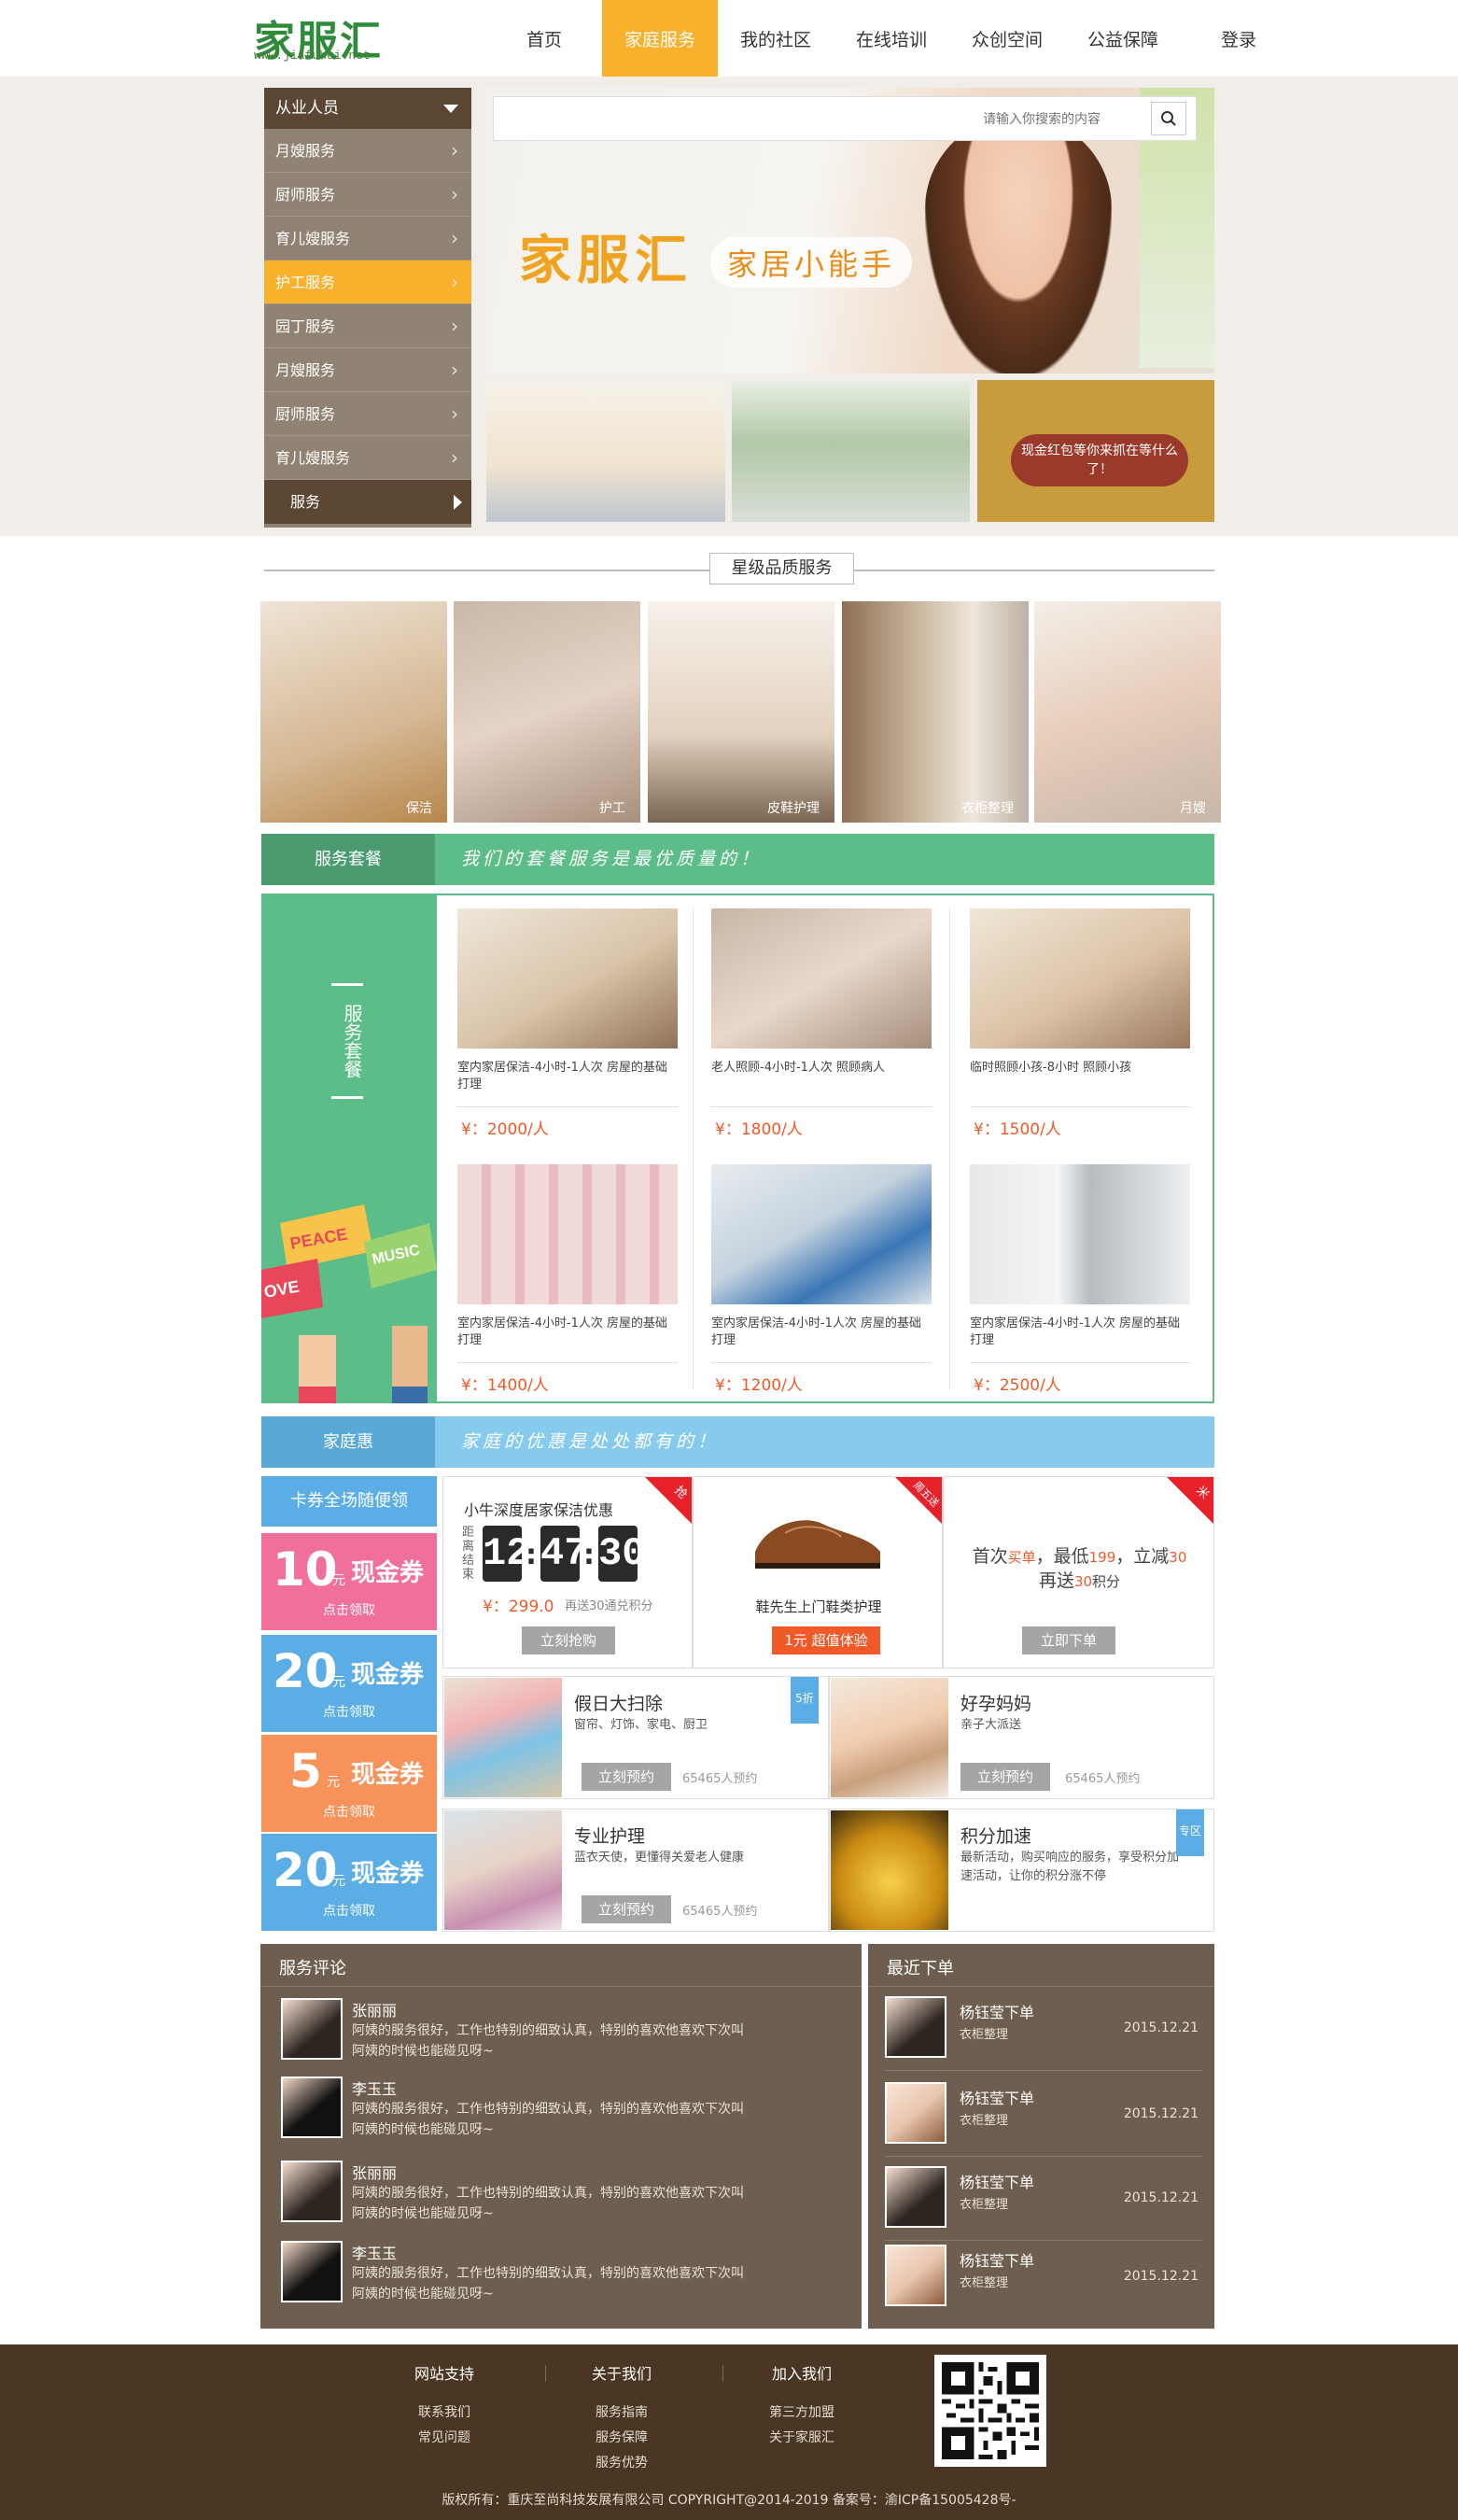  What do you see at coordinates (635, 1737) in the screenshot?
I see `promo-tile-cleaning: 假日大扫除 窗帘、灯饰、家电、厨卫 立刻预约 65465人预约 5折` at bounding box center [635, 1737].